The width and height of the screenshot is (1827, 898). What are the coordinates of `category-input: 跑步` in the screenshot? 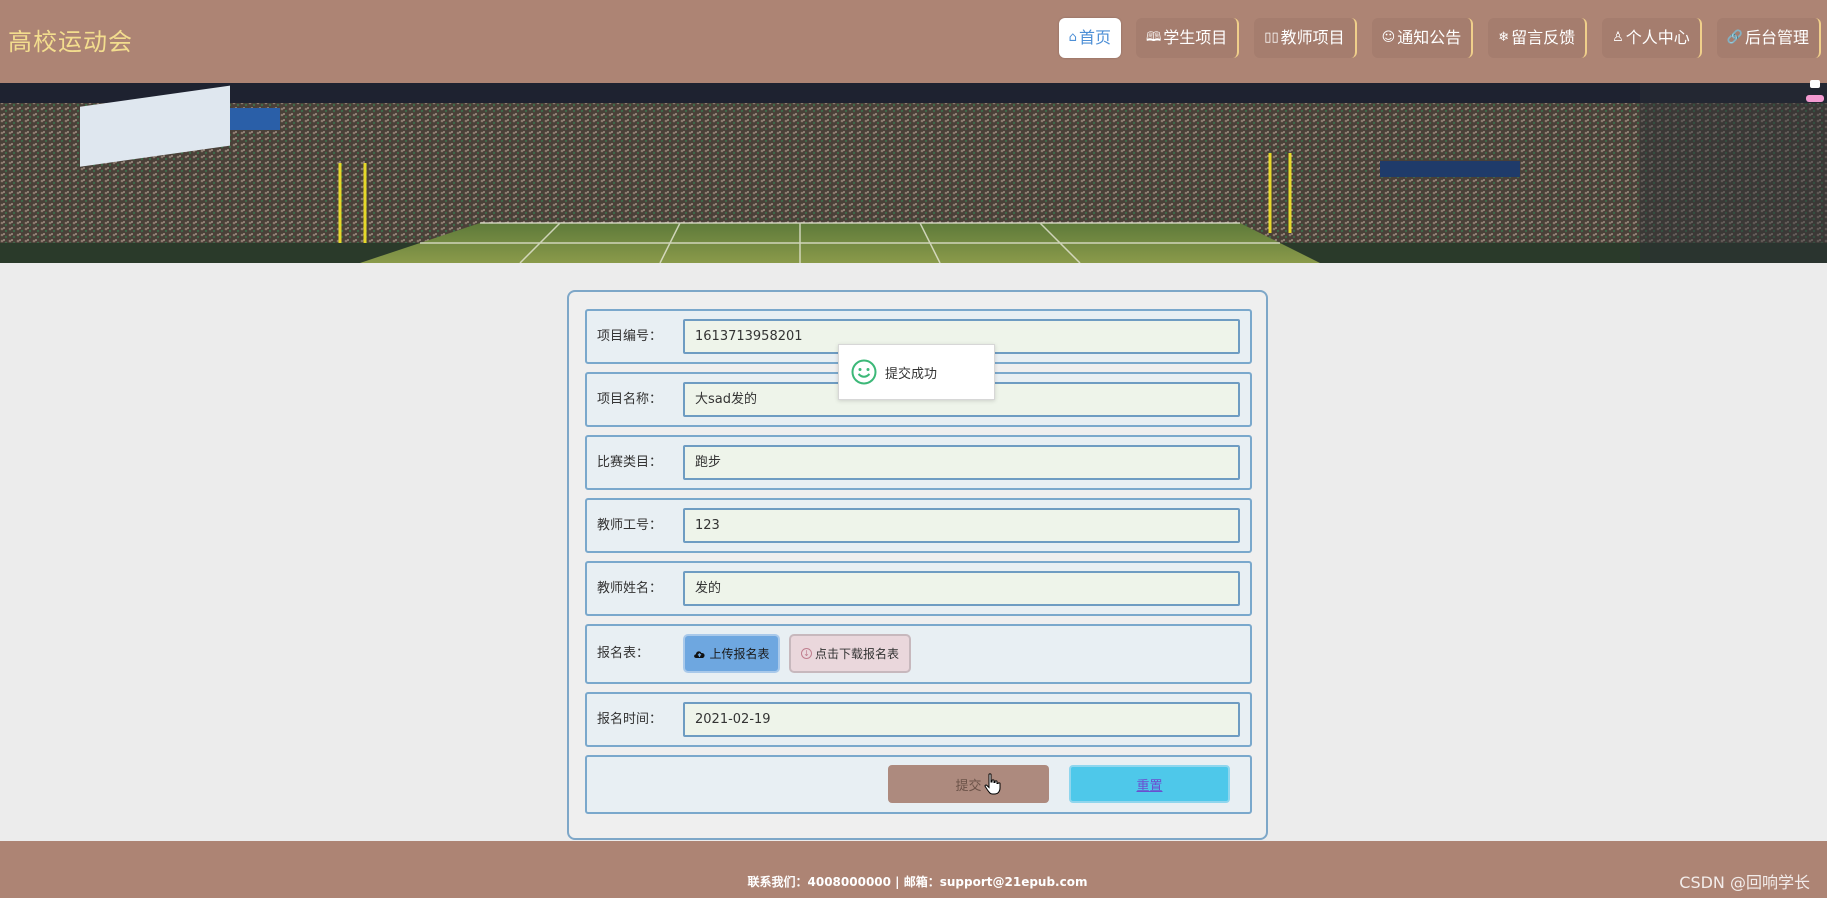 It's located at (961, 462).